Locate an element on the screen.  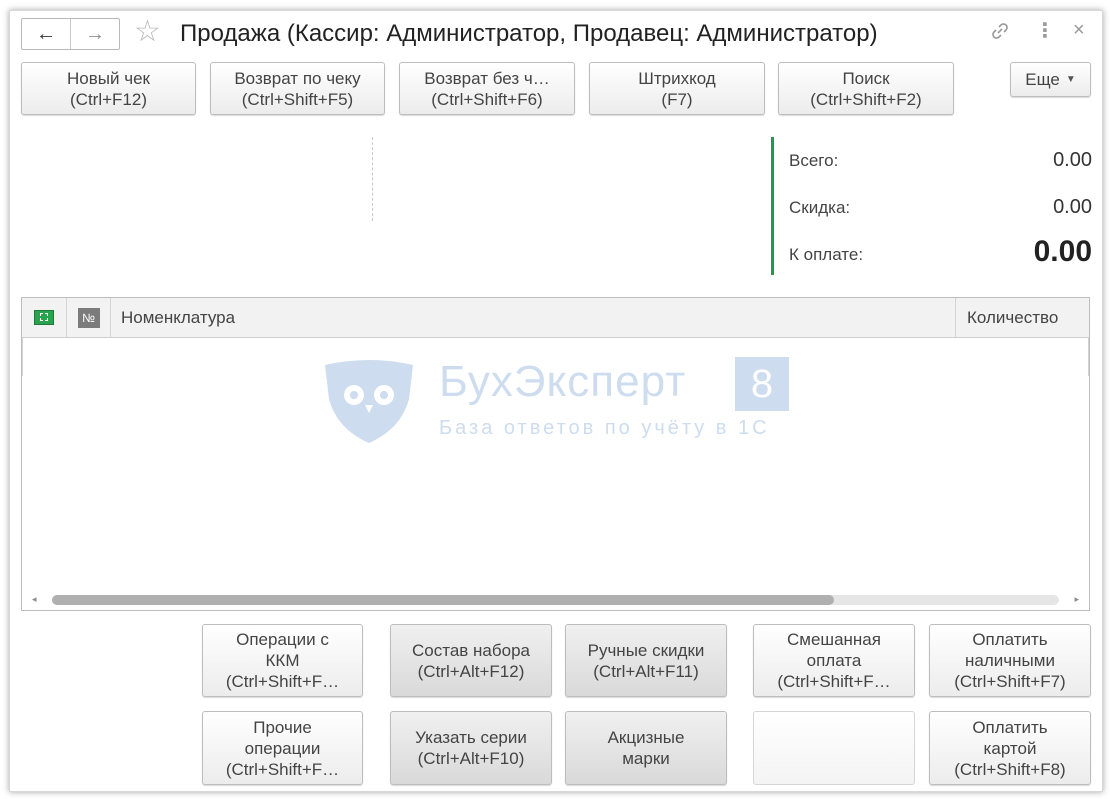
forward-button: → is located at coordinates (94, 34).